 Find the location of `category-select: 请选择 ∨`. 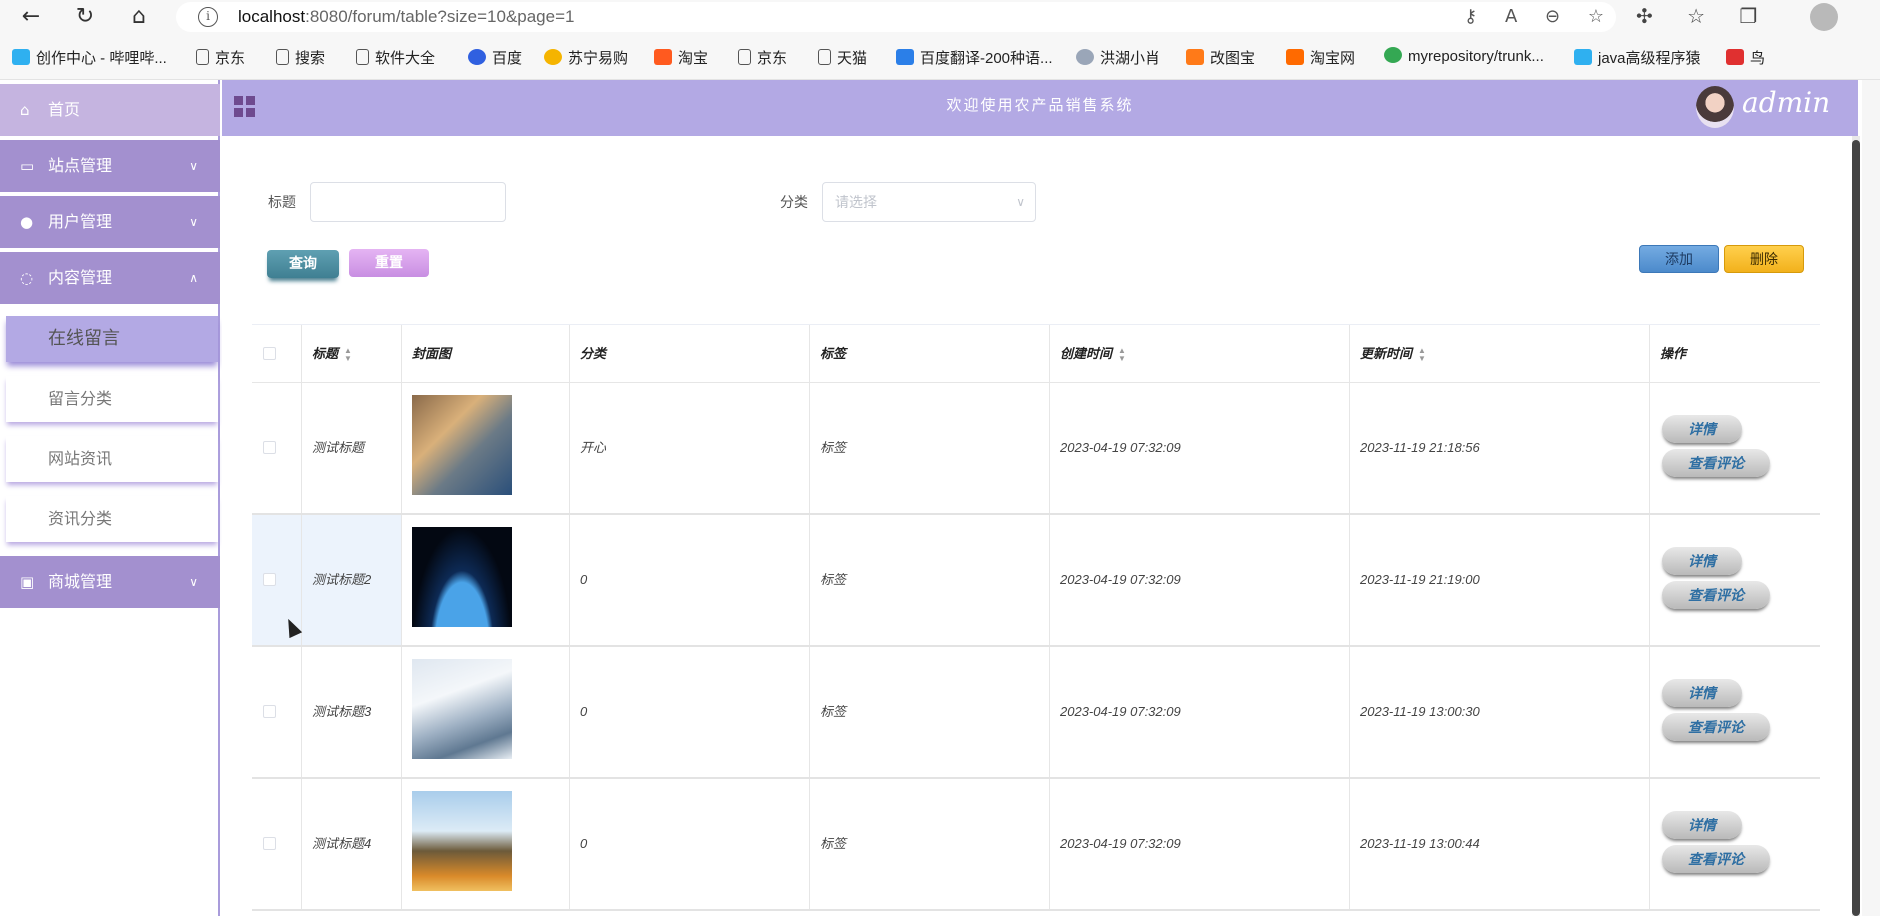

category-select: 请选择 ∨ is located at coordinates (929, 202).